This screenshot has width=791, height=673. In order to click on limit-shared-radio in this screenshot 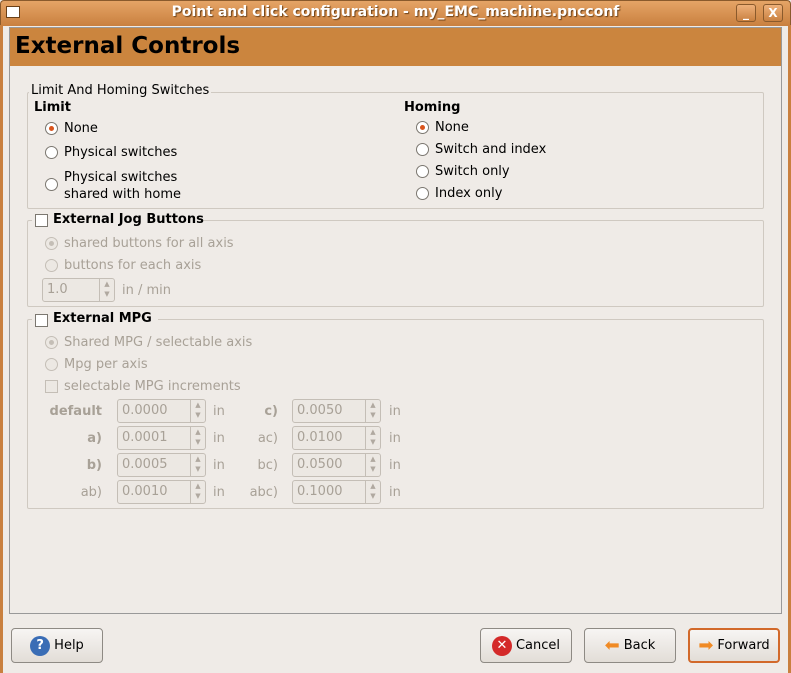, I will do `click(51, 184)`.